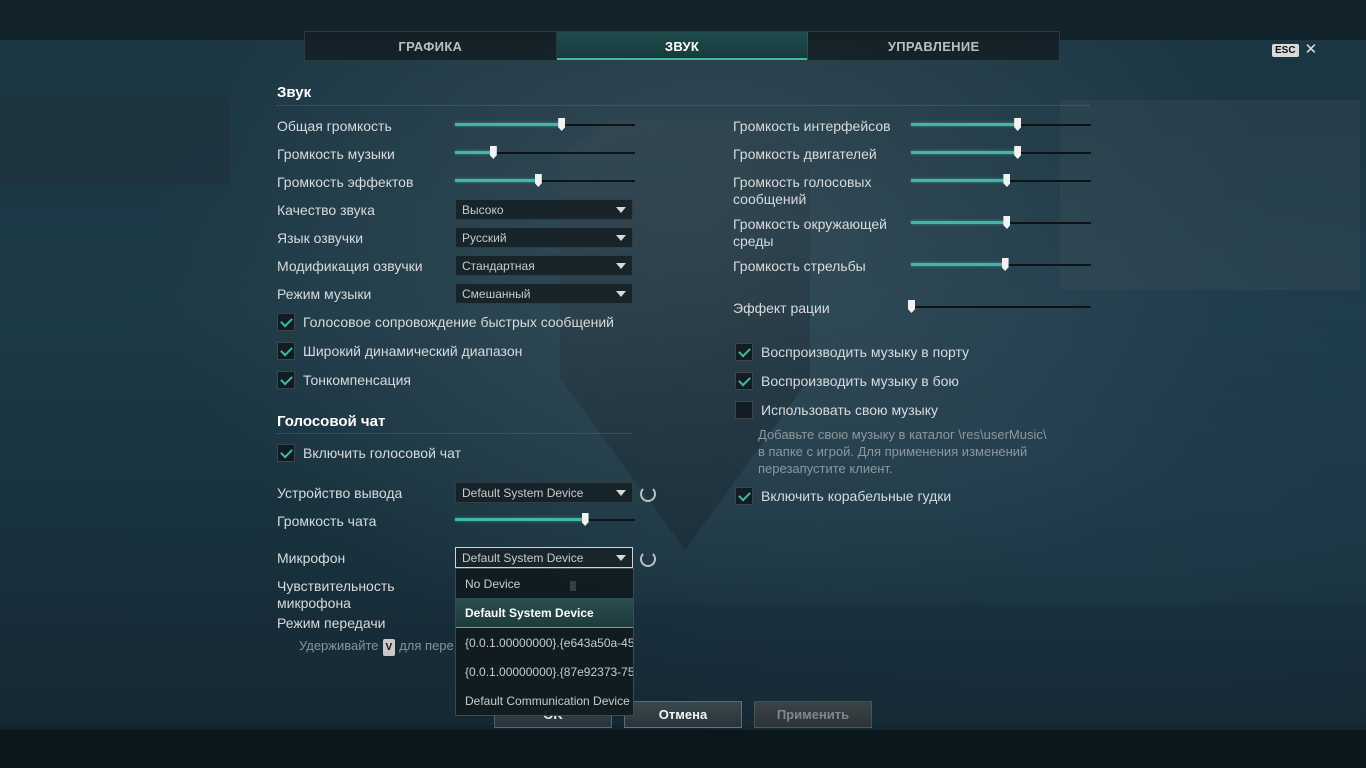  Describe the element at coordinates (331, 421) in the screenshot. I see `section-title-voice-chat: Голосовой чат` at that location.